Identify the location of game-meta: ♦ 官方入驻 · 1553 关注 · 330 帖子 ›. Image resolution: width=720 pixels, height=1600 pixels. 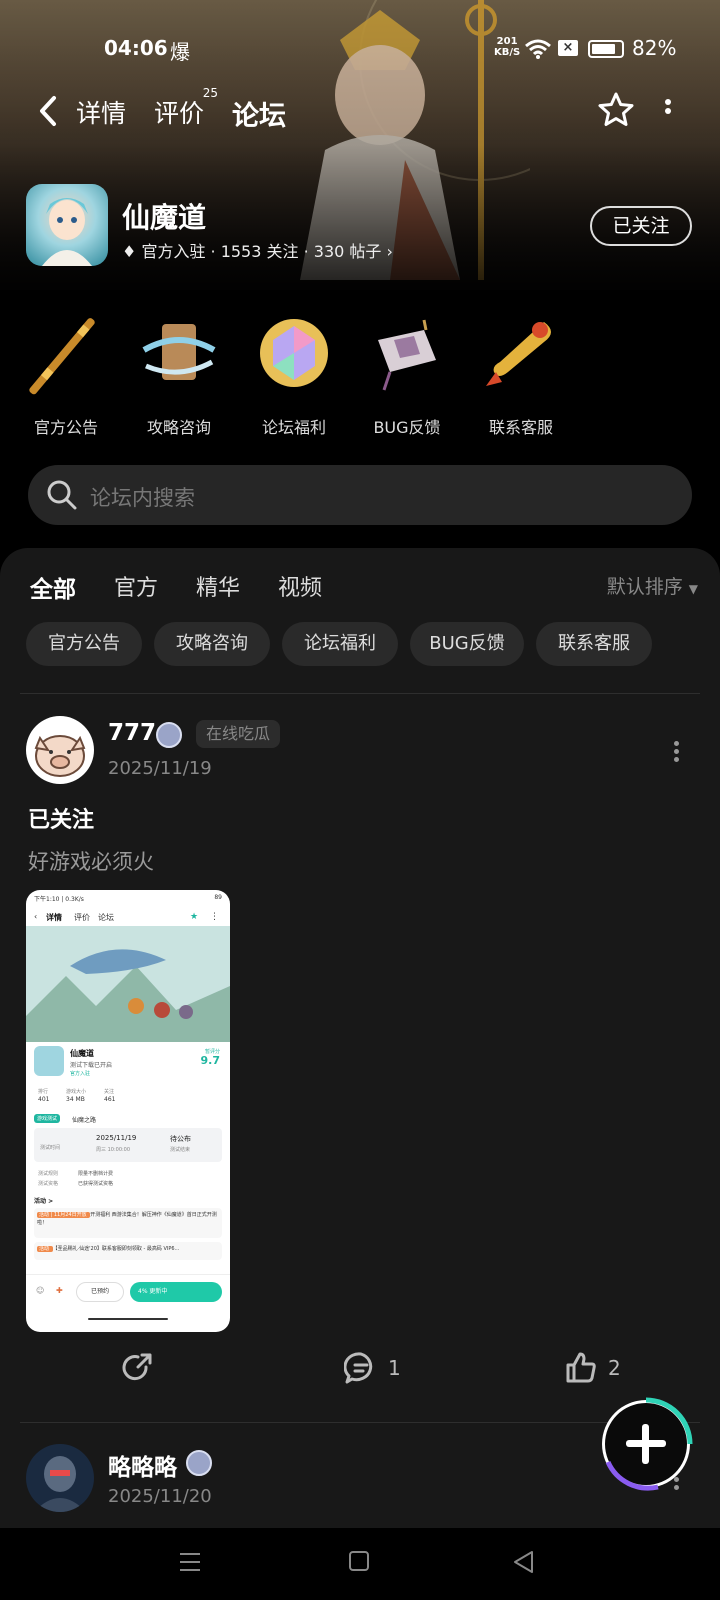
(257, 250).